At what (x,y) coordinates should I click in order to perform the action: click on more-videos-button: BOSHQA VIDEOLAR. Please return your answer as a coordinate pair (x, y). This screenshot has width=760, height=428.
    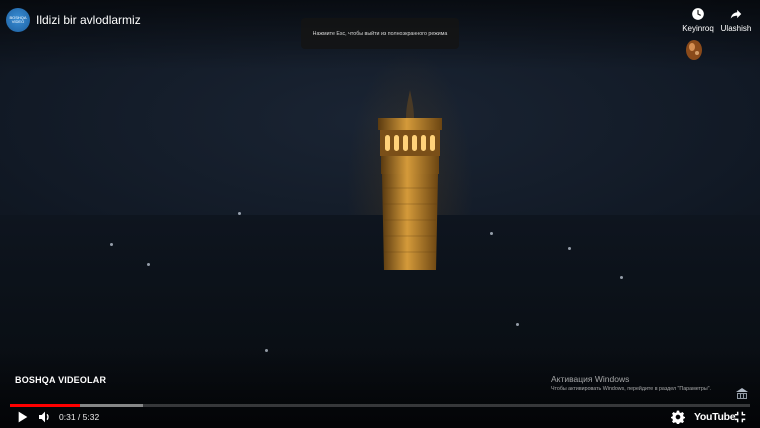
    Looking at the image, I should click on (60, 380).